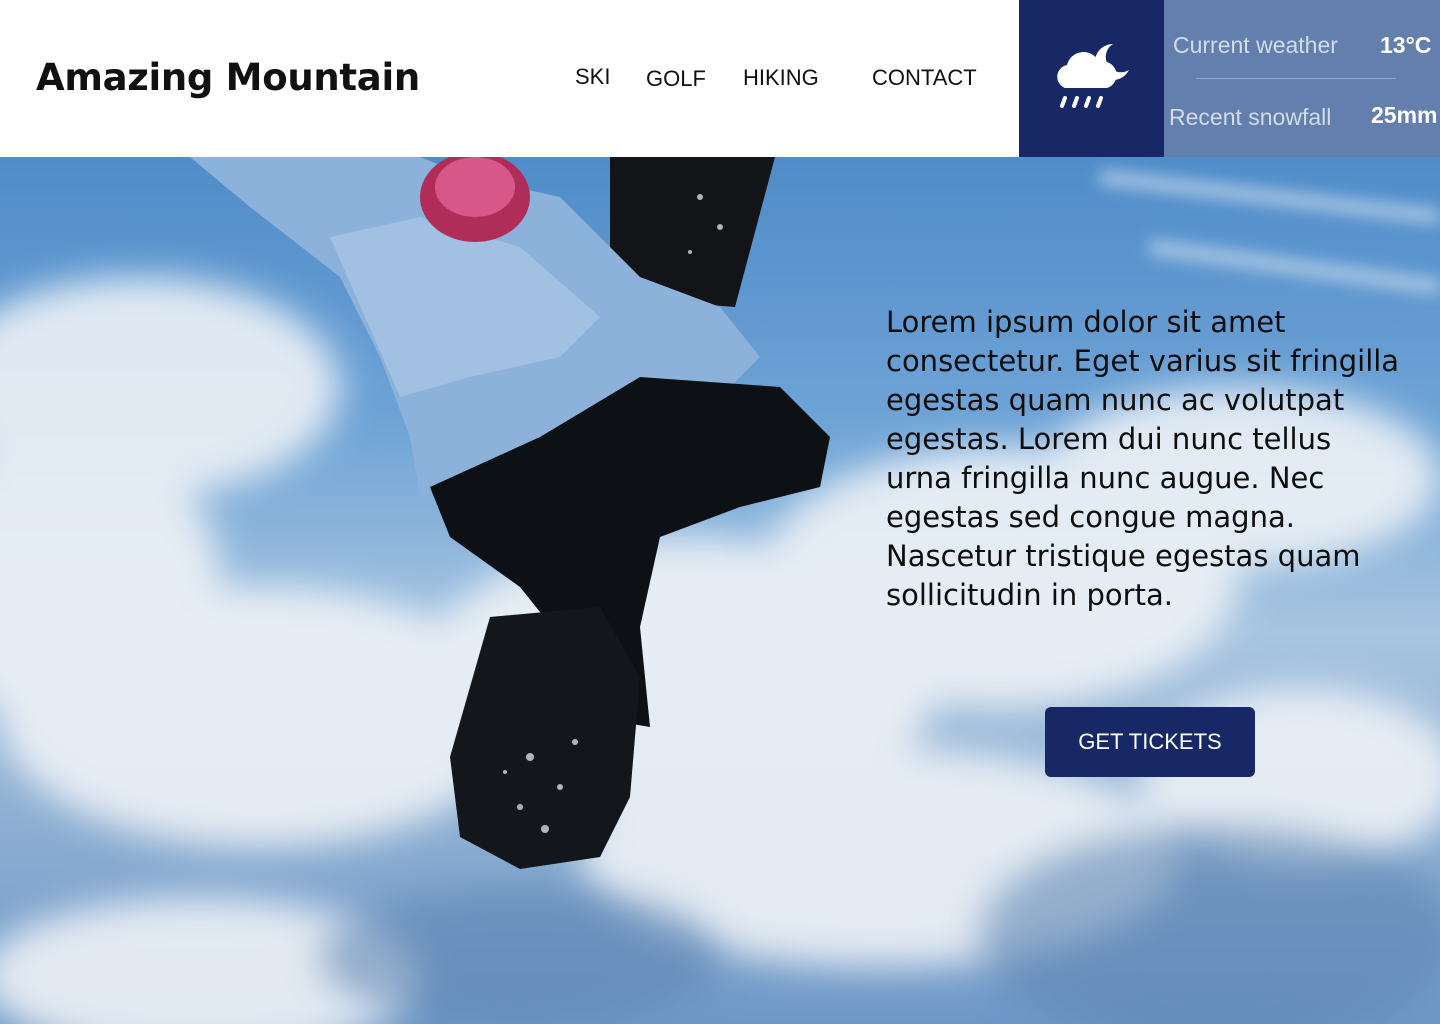  What do you see at coordinates (1150, 742) in the screenshot?
I see `get-tickets-button: GET TICKETS` at bounding box center [1150, 742].